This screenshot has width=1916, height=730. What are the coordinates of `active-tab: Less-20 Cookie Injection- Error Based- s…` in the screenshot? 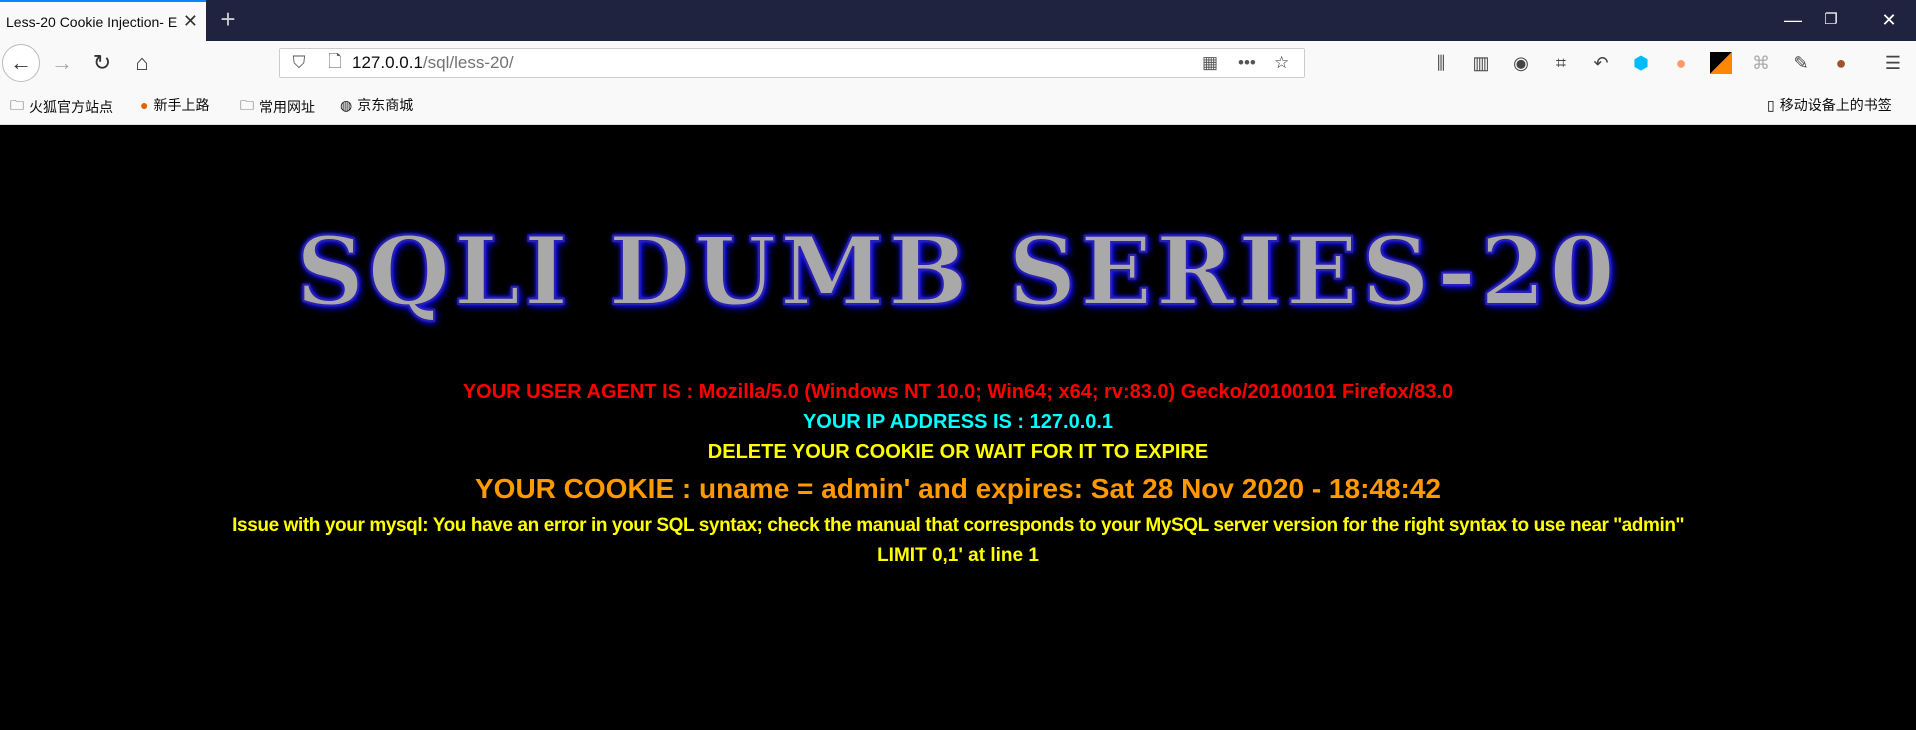 It's located at (103, 20).